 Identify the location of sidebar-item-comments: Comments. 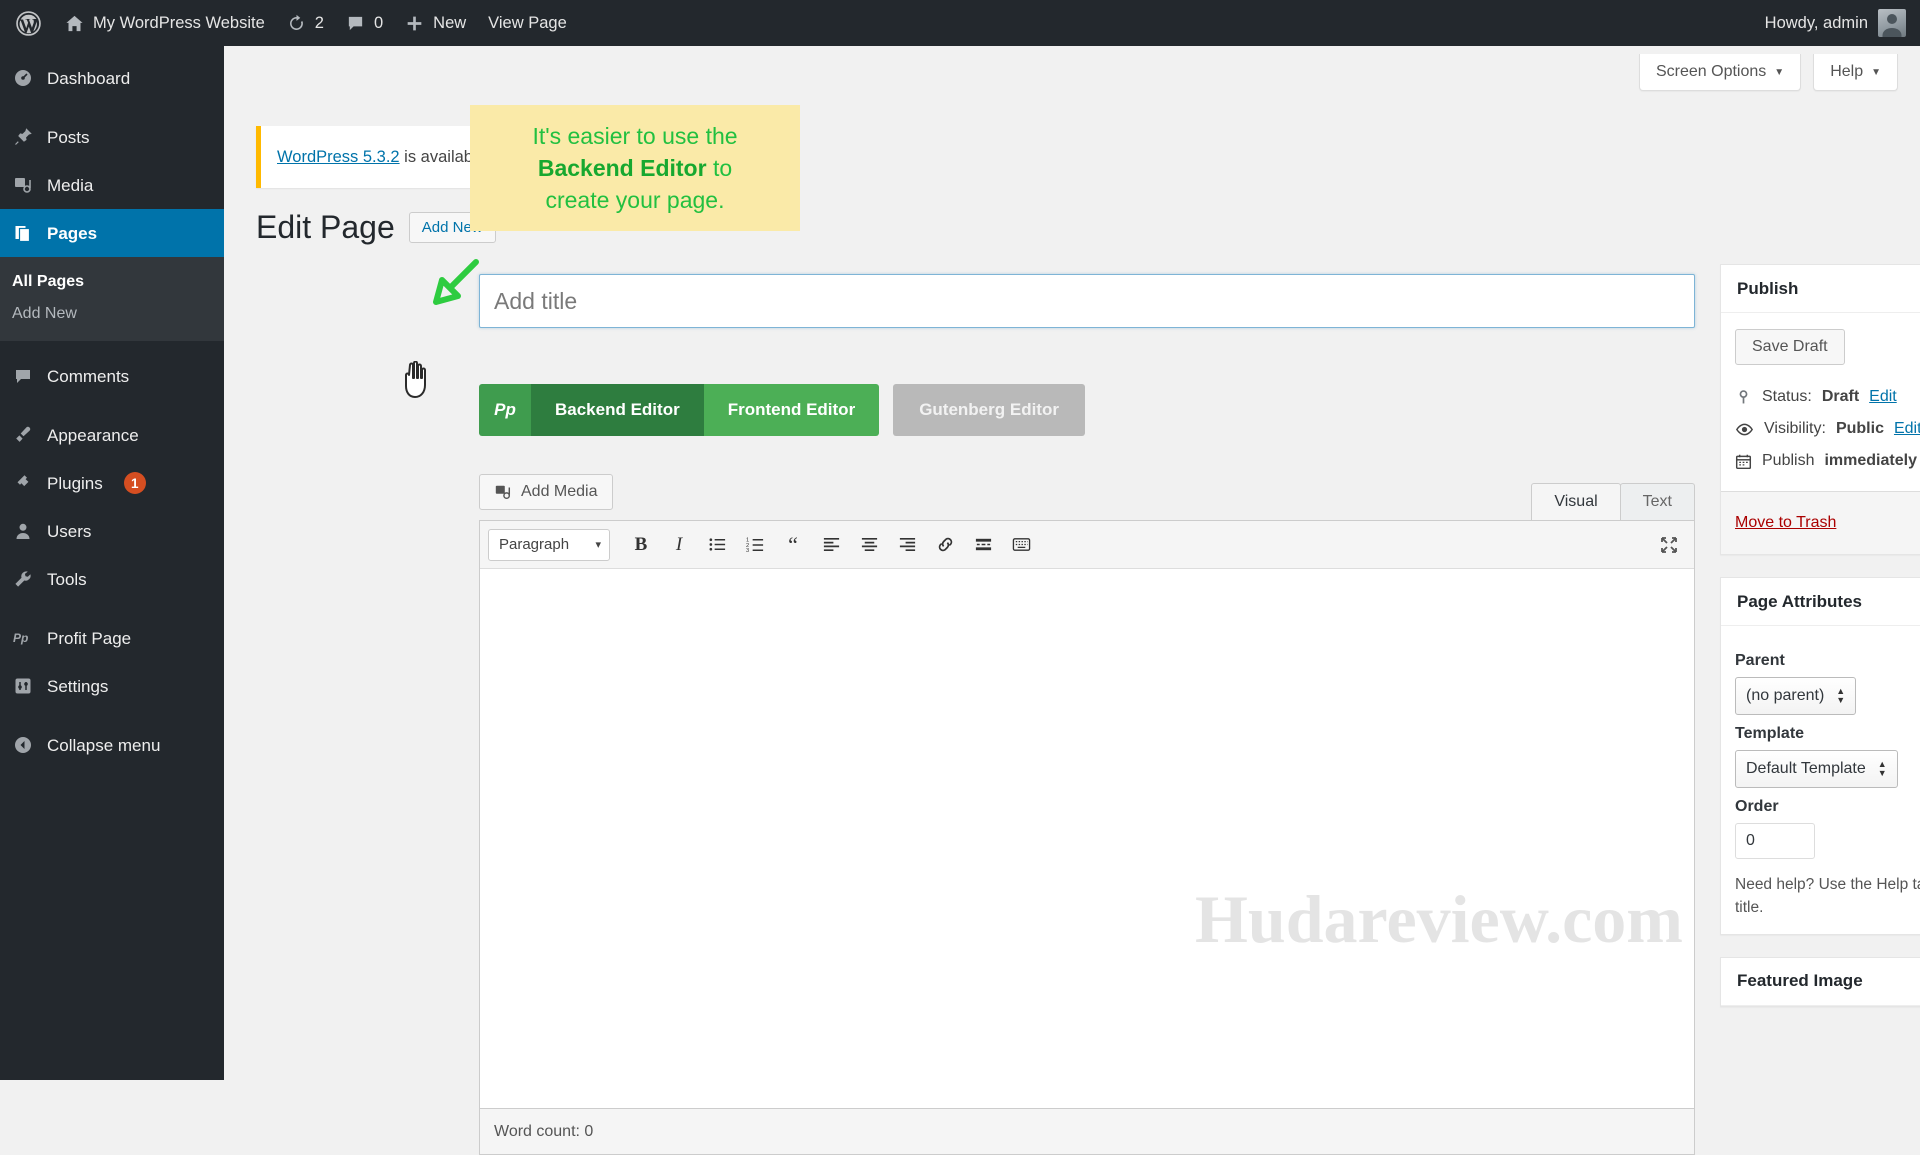
(112, 376).